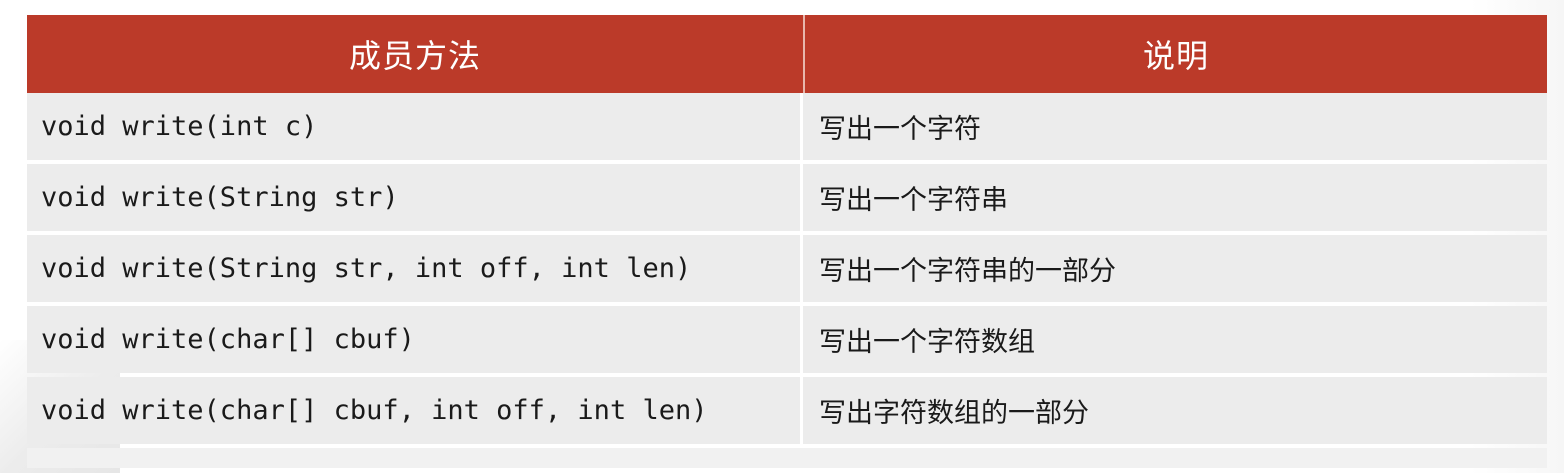 This screenshot has height=473, width=1564. I want to click on method-cell: void write(String str, int off, int len), so click(415, 268).